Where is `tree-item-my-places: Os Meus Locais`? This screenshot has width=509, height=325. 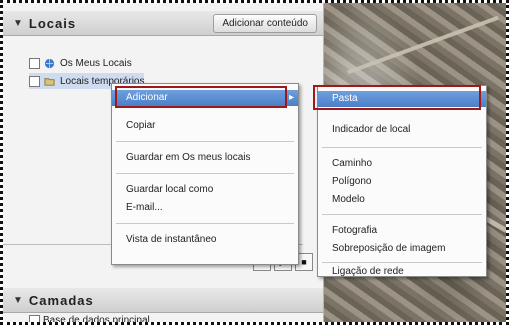
tree-item-my-places: Os Meus Locais is located at coordinates (80, 63).